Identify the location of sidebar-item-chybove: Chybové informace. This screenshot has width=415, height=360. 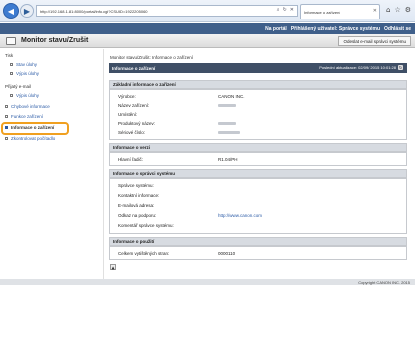
(27, 106).